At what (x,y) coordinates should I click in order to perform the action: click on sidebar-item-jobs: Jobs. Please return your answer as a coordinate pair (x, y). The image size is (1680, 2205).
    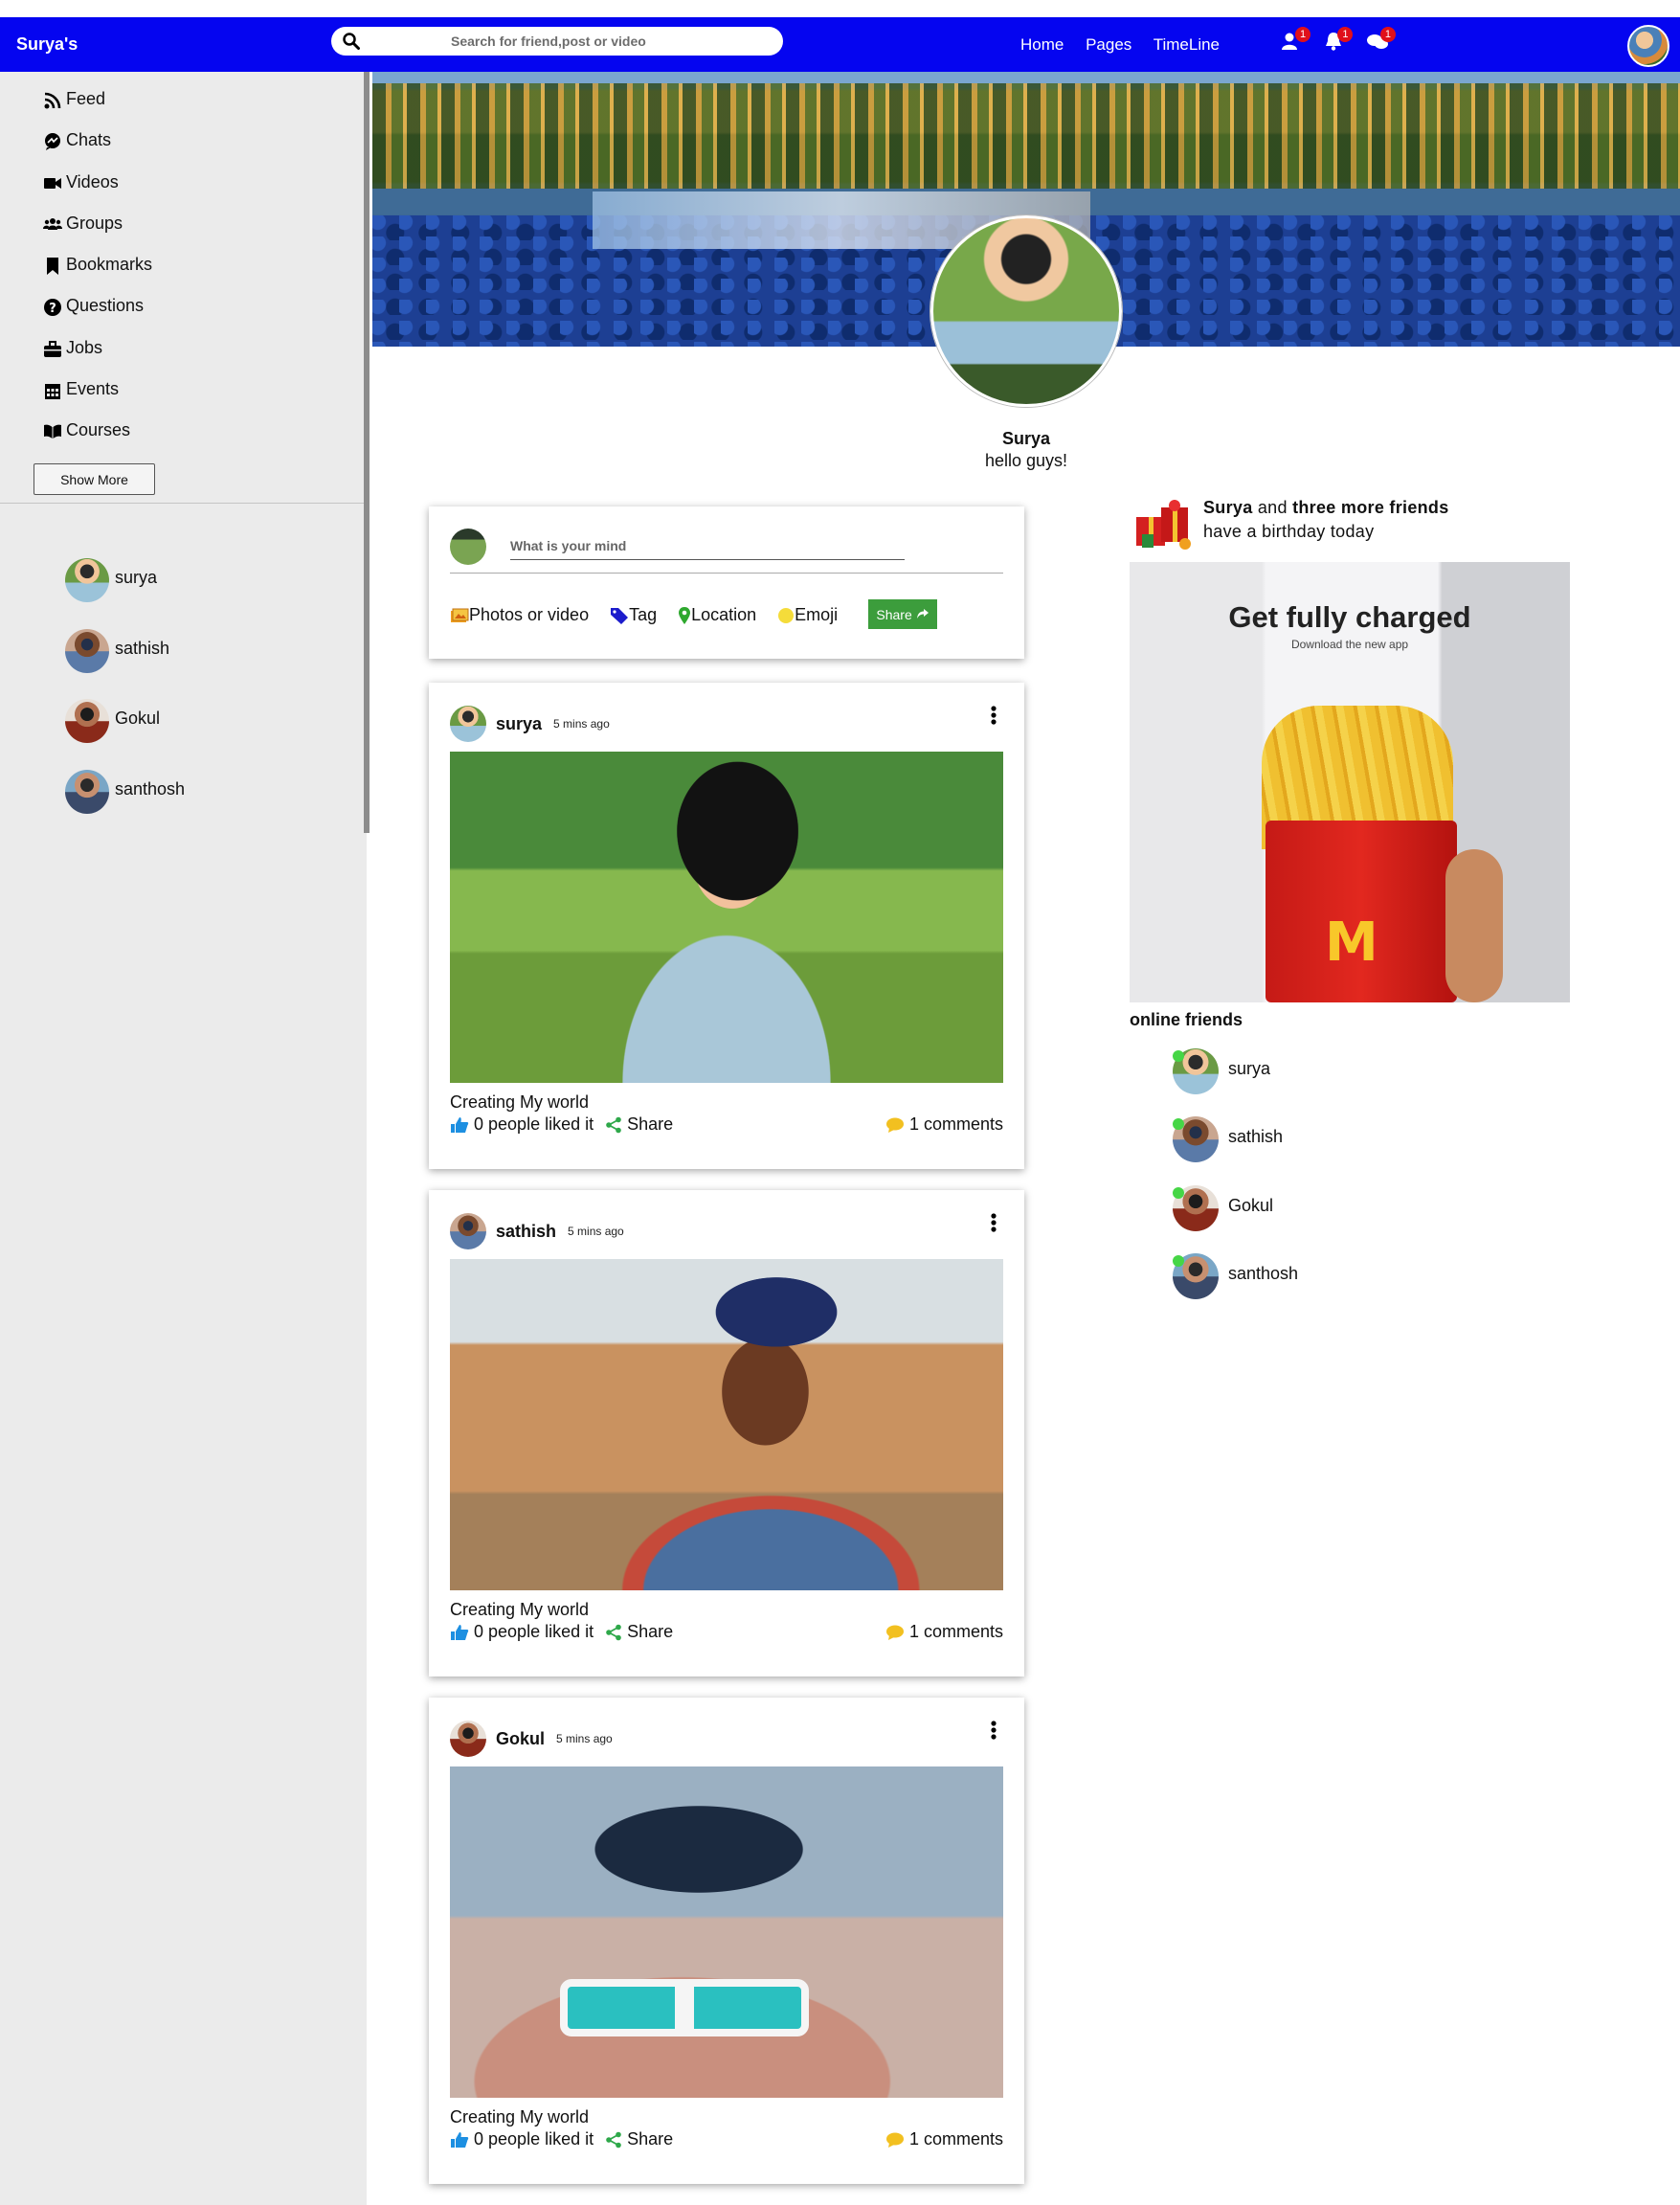
    Looking at the image, I should click on (98, 358).